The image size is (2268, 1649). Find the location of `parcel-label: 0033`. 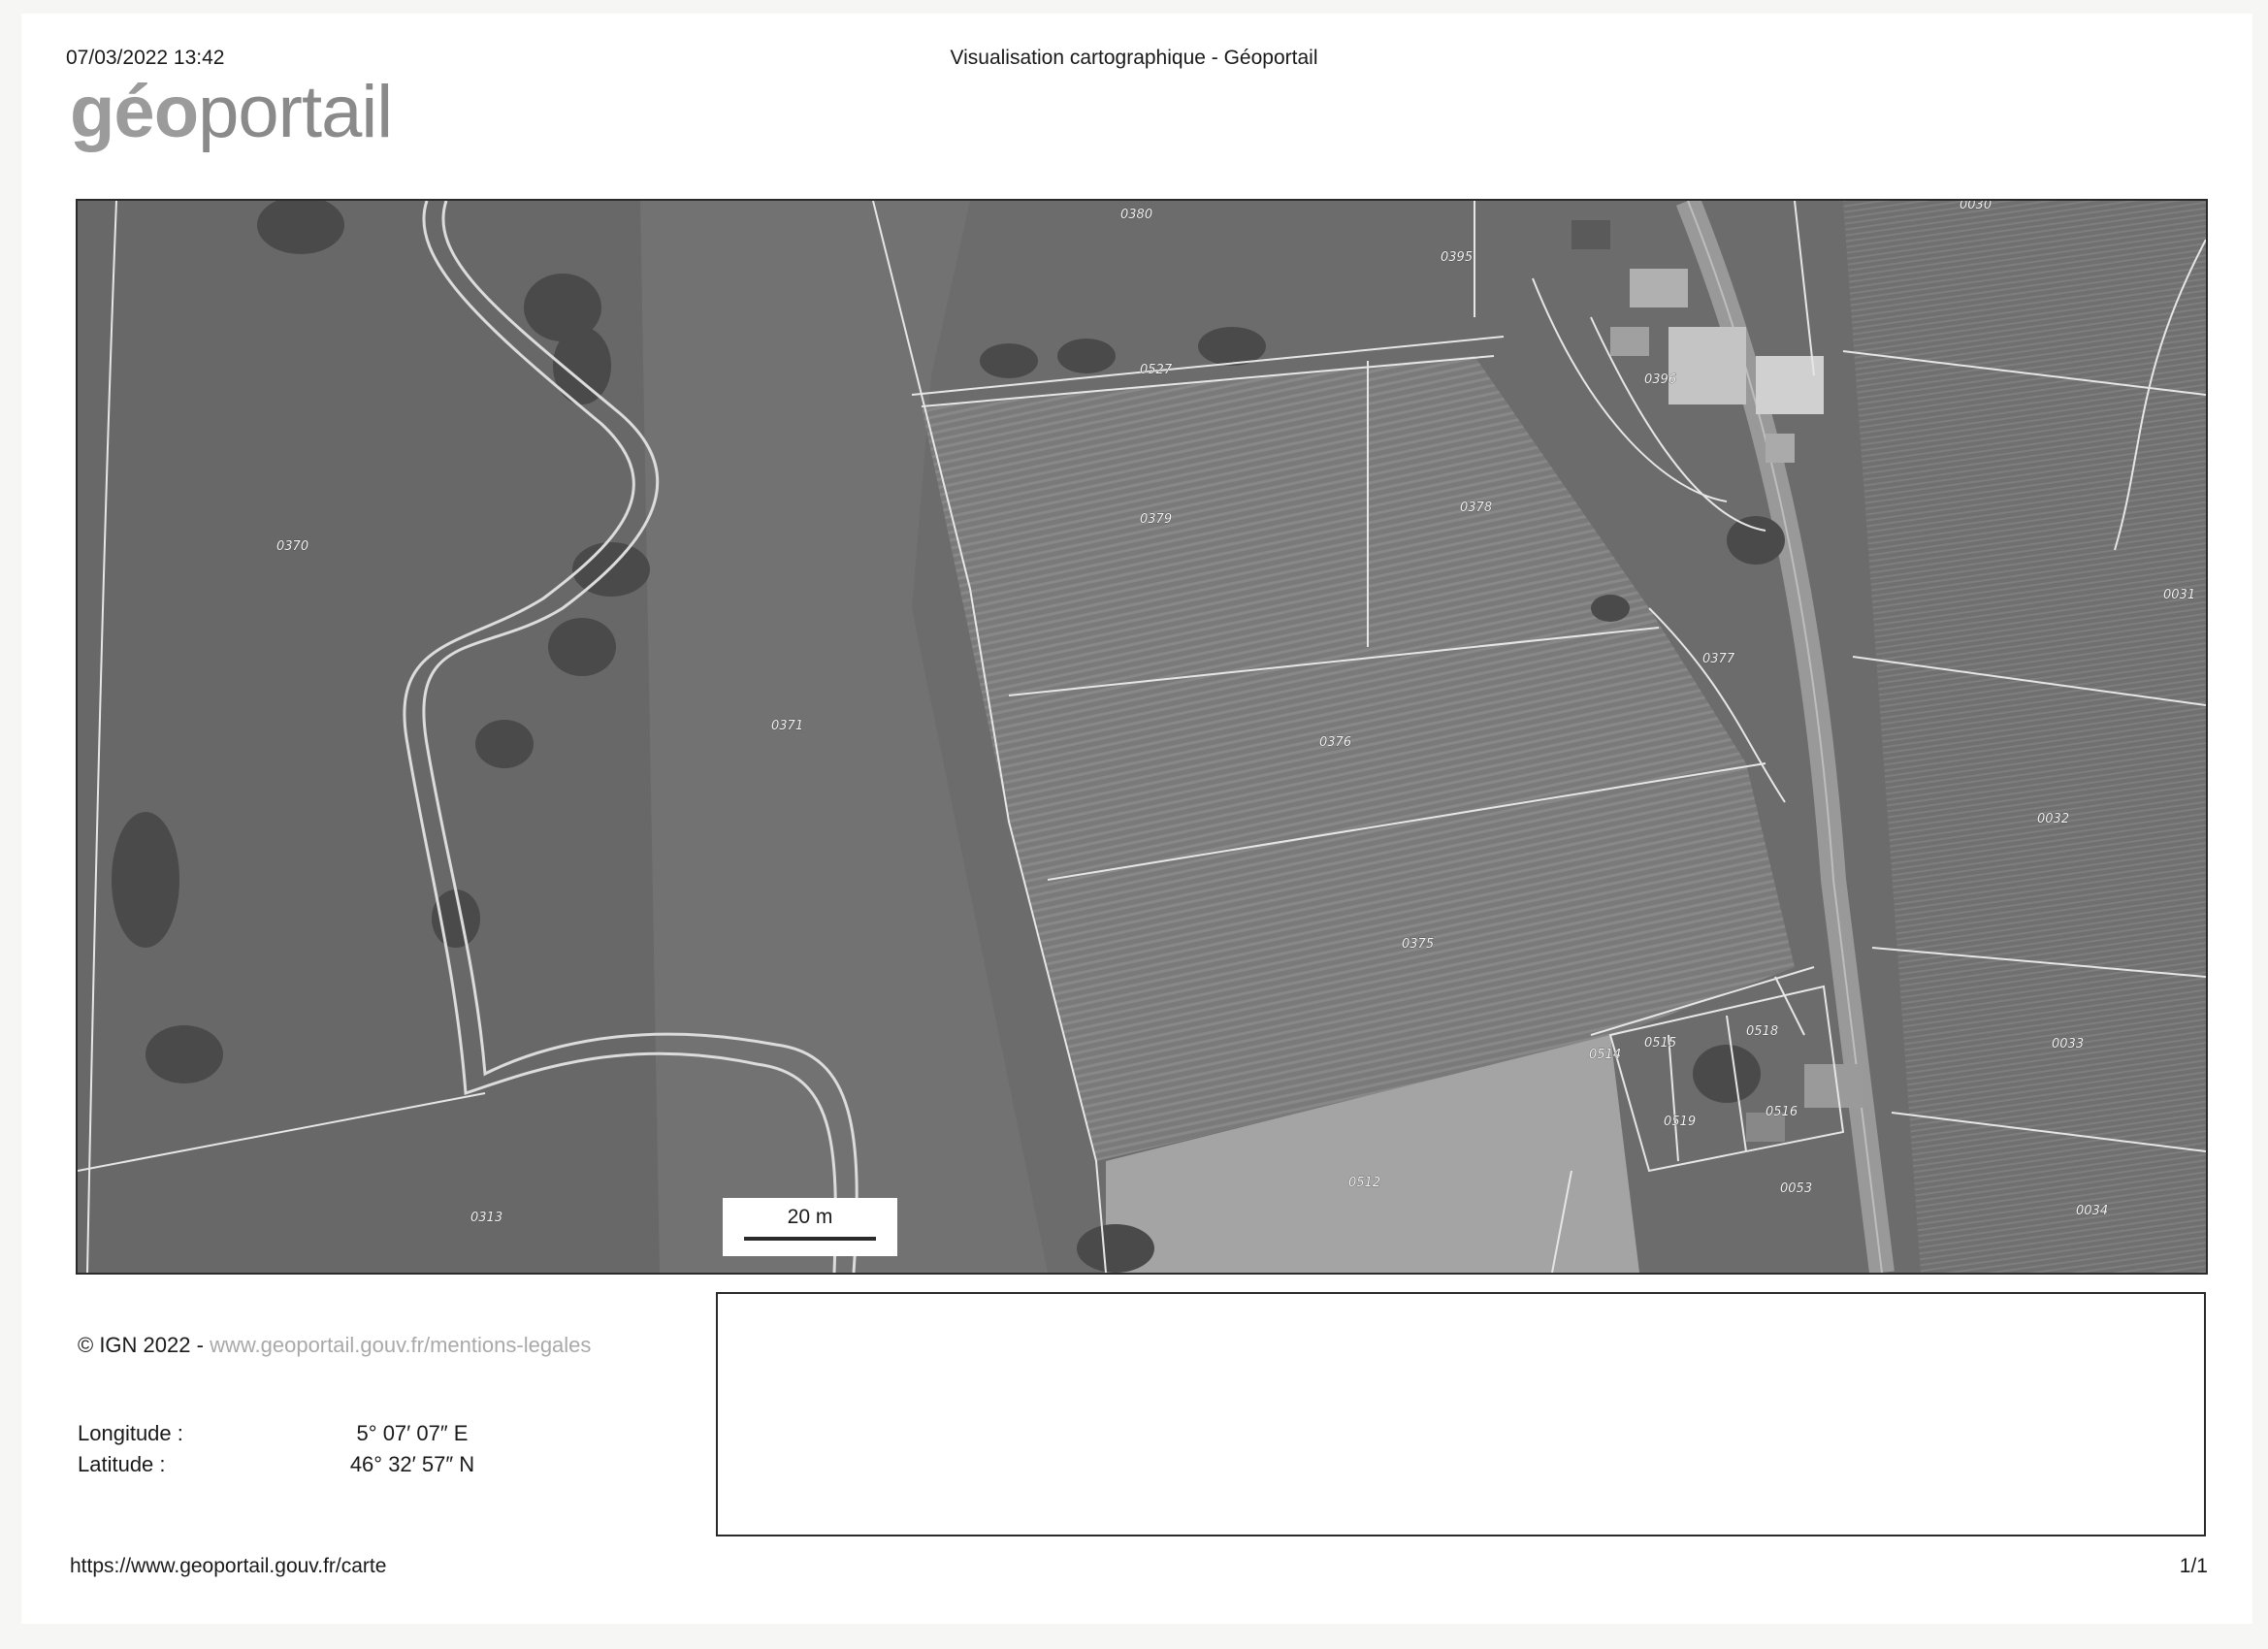

parcel-label: 0033 is located at coordinates (2068, 1044).